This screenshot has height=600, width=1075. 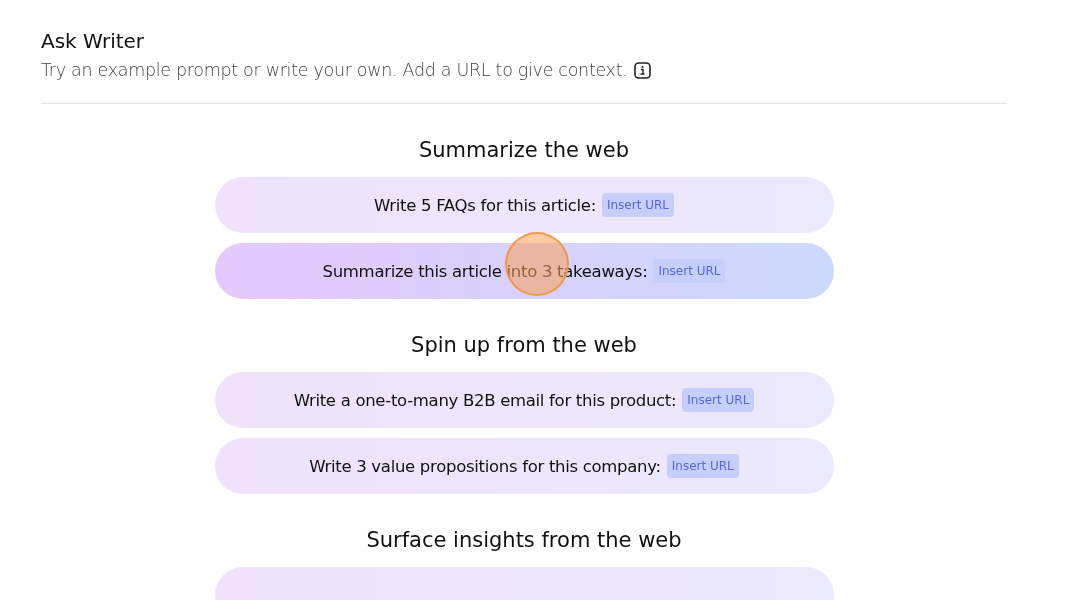 What do you see at coordinates (524, 400) in the screenshot?
I see `prompt-button: Write a one-to-many B2B email for this product: Insert URL` at bounding box center [524, 400].